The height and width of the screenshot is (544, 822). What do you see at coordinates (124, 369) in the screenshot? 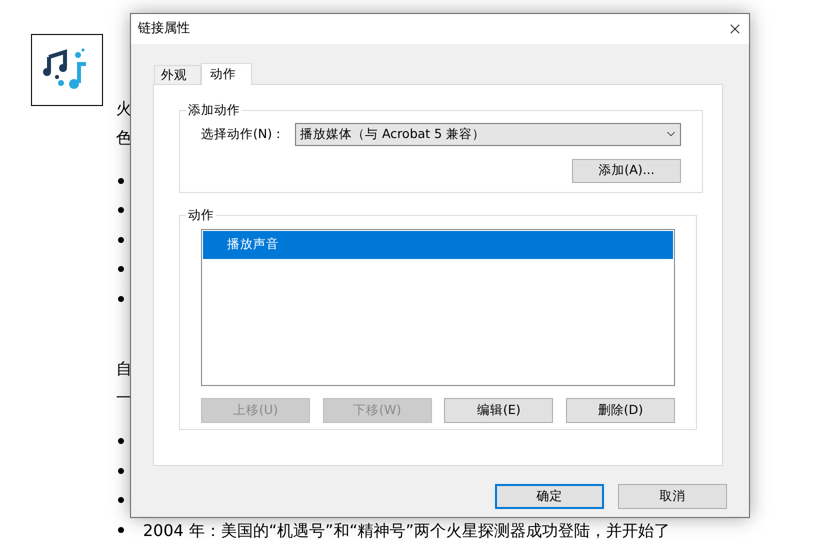
I see `paragraph-text: 自` at bounding box center [124, 369].